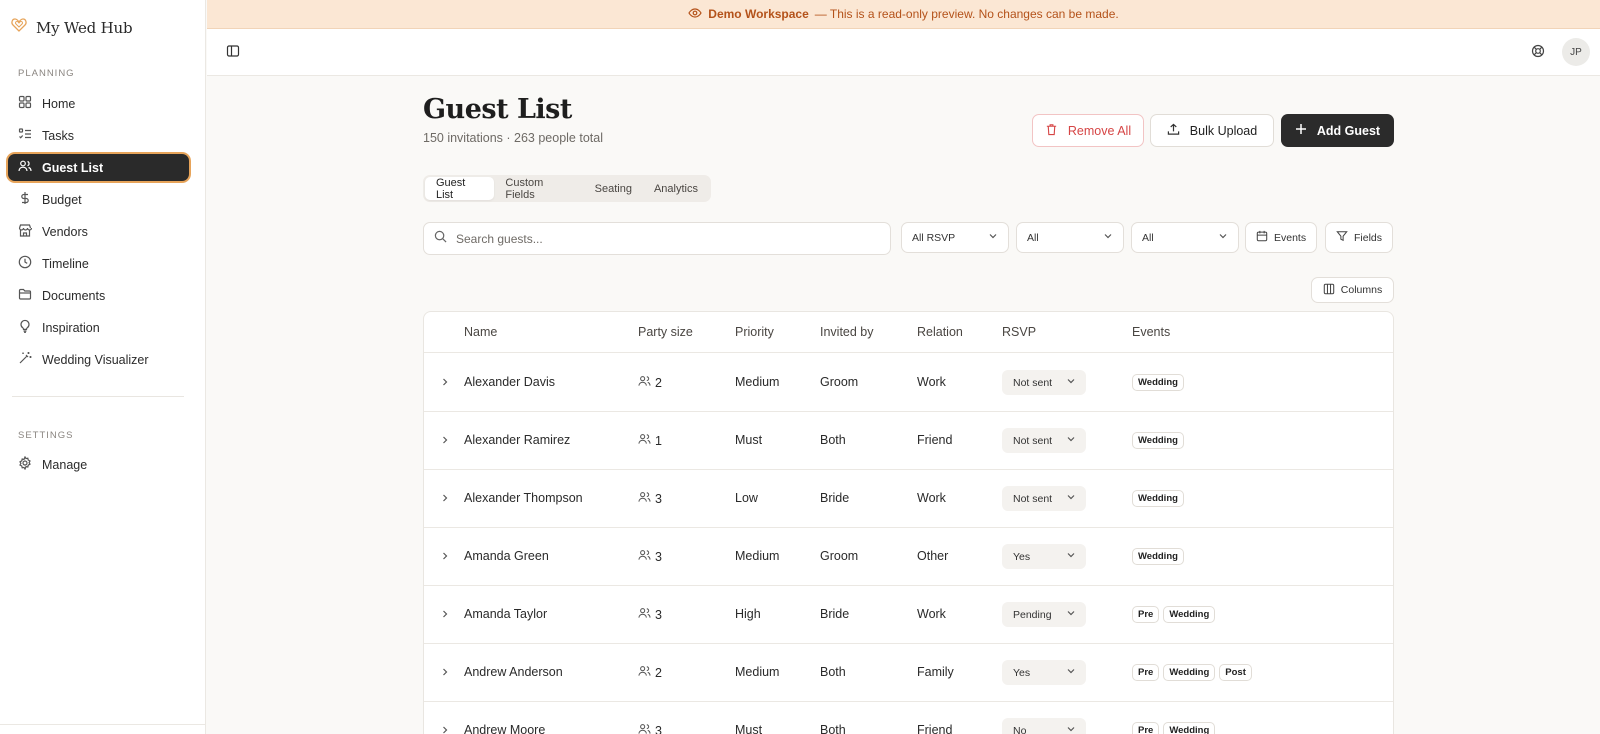 This screenshot has width=1600, height=734. What do you see at coordinates (931, 614) in the screenshot?
I see `relation: Work` at bounding box center [931, 614].